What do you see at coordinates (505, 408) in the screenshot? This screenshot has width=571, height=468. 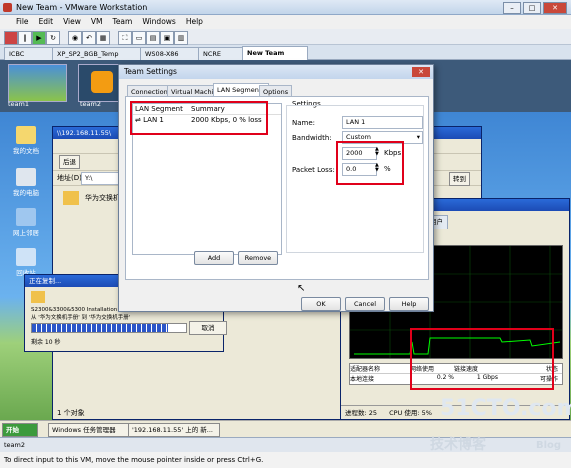 I see `watermark-brand: 51CTO.com` at bounding box center [505, 408].